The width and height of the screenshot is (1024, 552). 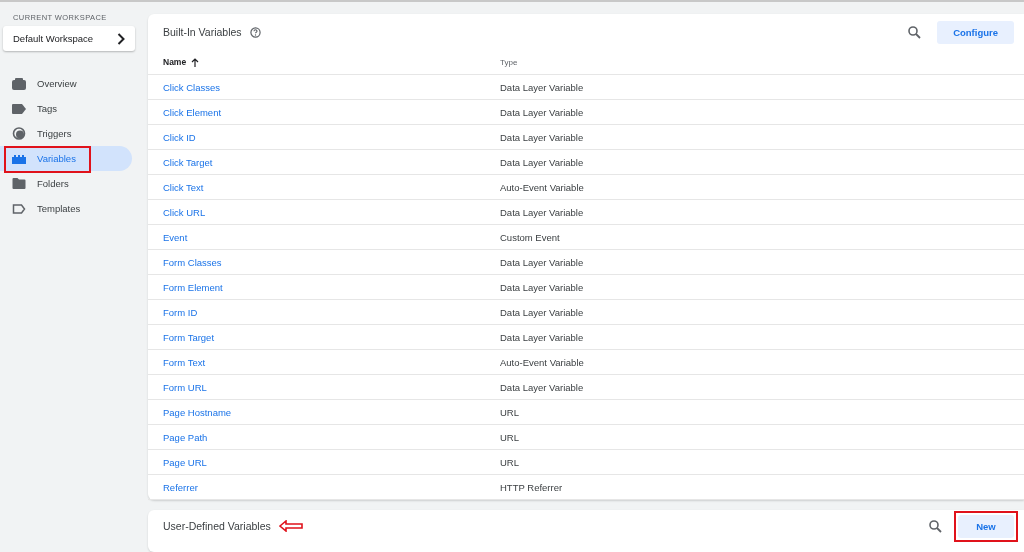 What do you see at coordinates (177, 362) in the screenshot?
I see `variable-link: Form Text` at bounding box center [177, 362].